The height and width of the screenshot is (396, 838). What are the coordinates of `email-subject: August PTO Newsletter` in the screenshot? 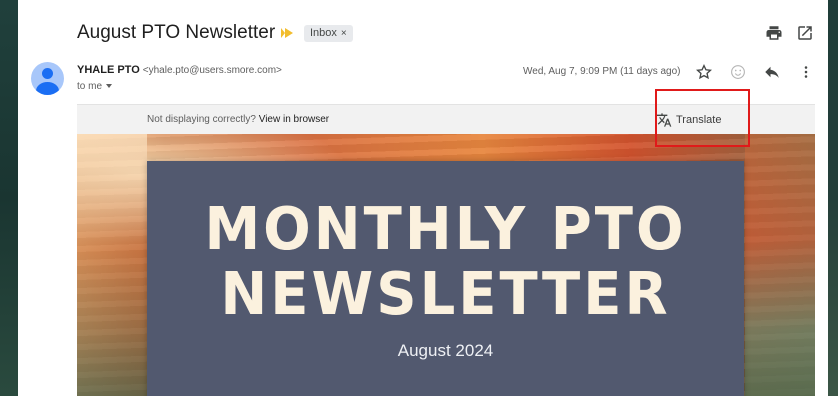 It's located at (176, 32).